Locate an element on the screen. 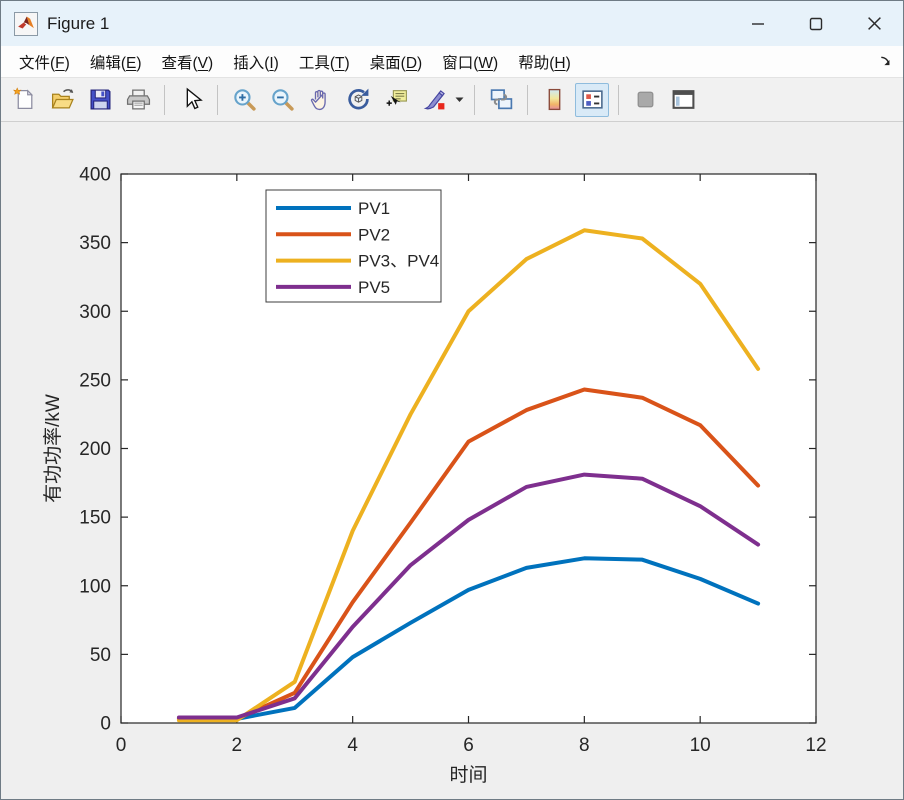  menu-file: 文件(F) is located at coordinates (44, 62).